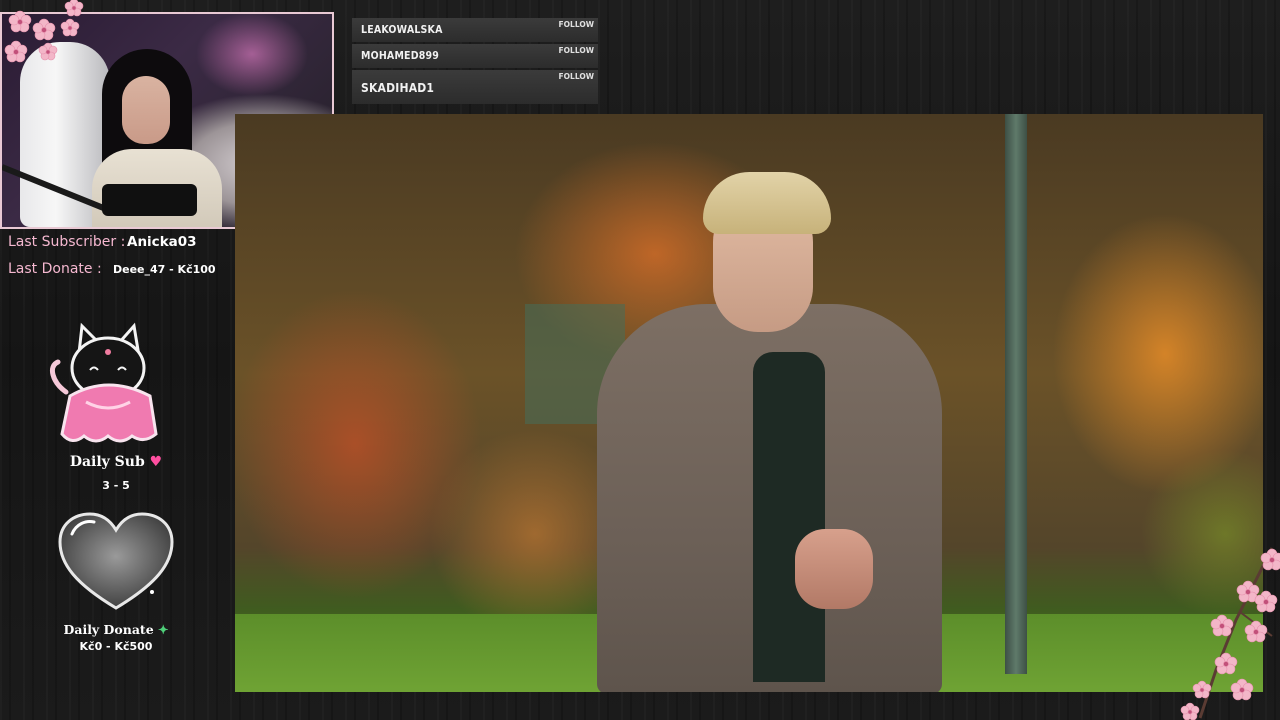 Image resolution: width=1280 pixels, height=720 pixels. Describe the element at coordinates (398, 88) in the screenshot. I see `follower-name: SKADIHAD1` at that location.